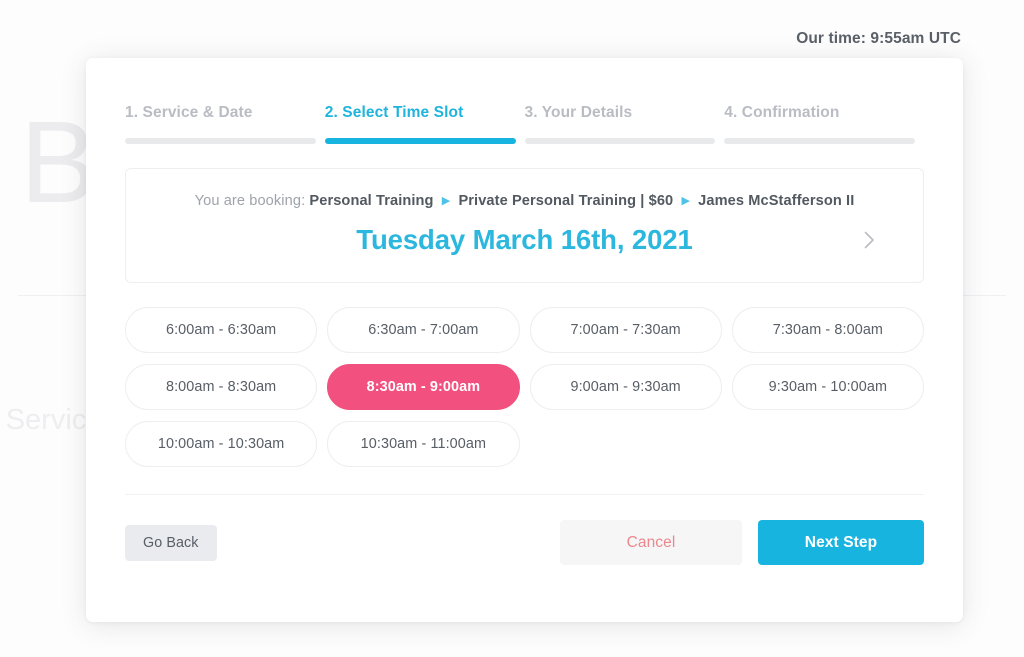  What do you see at coordinates (221, 387) in the screenshot?
I see `time-slot-option: 8:00am - 8:30am` at bounding box center [221, 387].